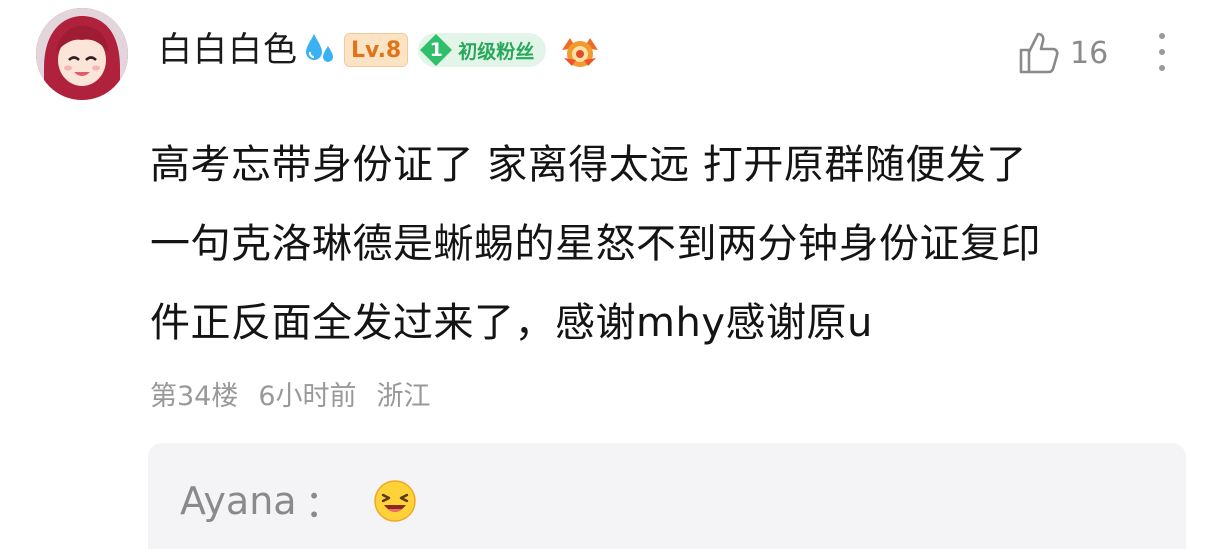 The height and width of the screenshot is (549, 1220). I want to click on reply-username: Ayana, so click(238, 501).